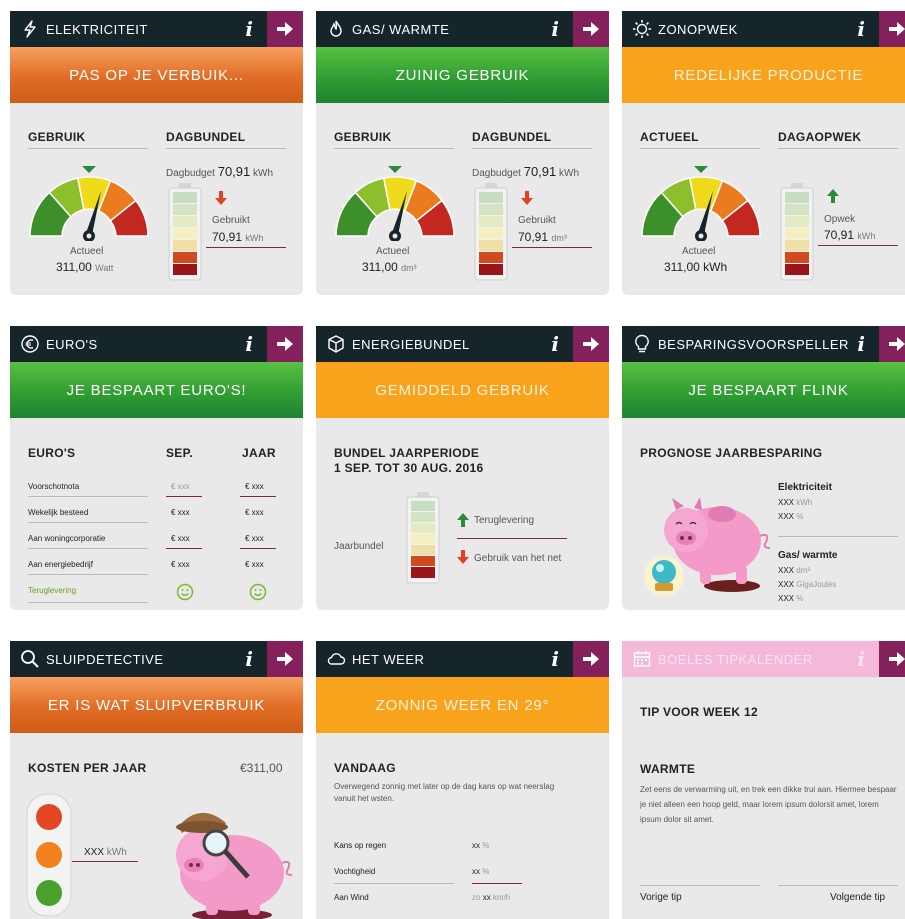 The height and width of the screenshot is (919, 905). I want to click on next-tip-link: Volgende tip, so click(857, 897).